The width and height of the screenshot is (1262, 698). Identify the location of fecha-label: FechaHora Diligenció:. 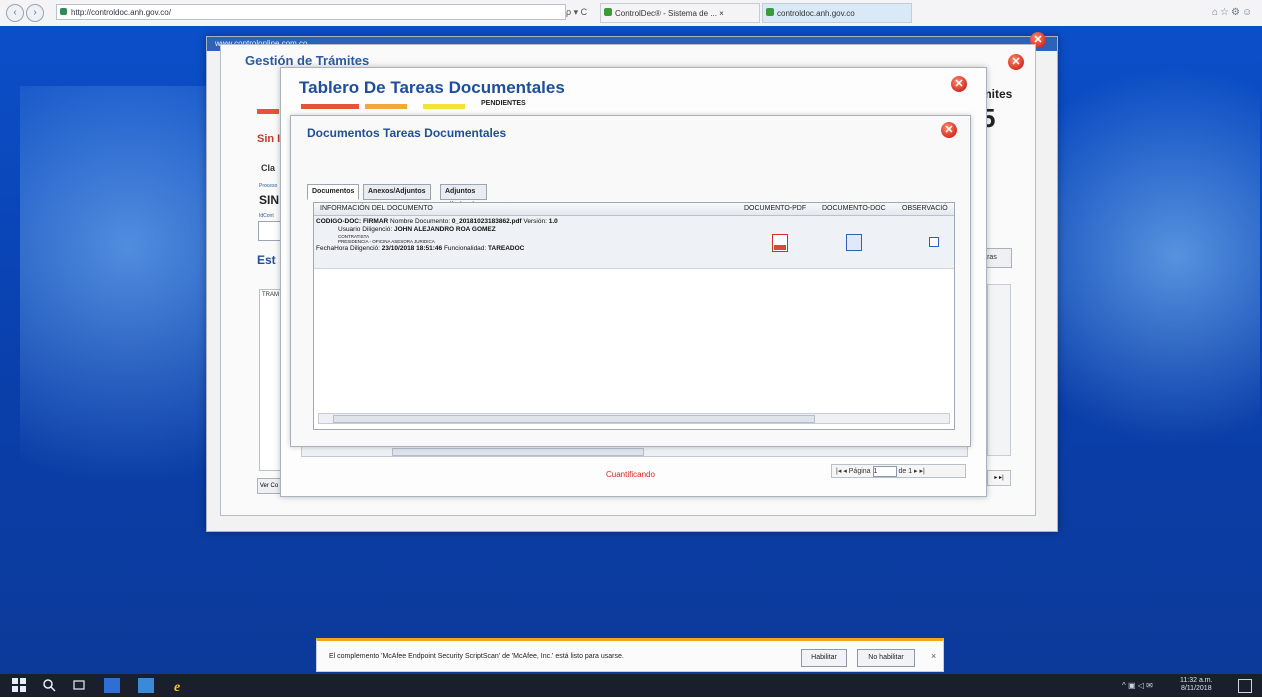
(348, 248).